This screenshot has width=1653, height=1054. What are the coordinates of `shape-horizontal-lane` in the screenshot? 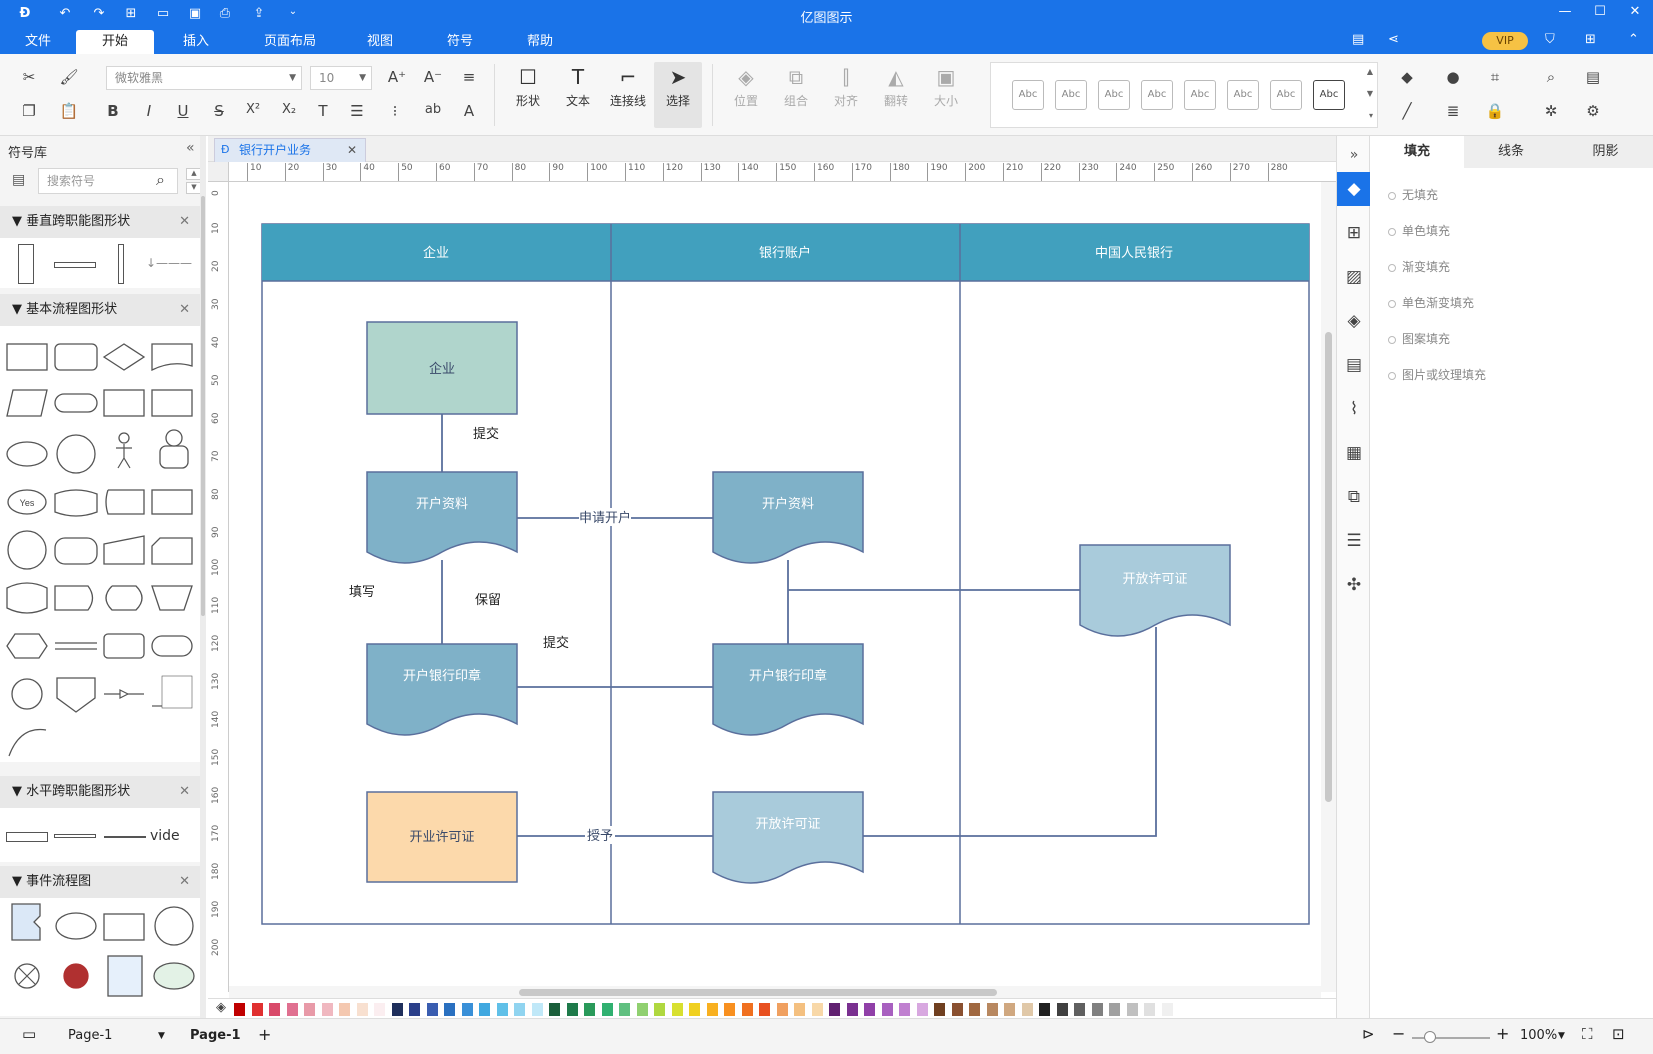 It's located at (27, 837).